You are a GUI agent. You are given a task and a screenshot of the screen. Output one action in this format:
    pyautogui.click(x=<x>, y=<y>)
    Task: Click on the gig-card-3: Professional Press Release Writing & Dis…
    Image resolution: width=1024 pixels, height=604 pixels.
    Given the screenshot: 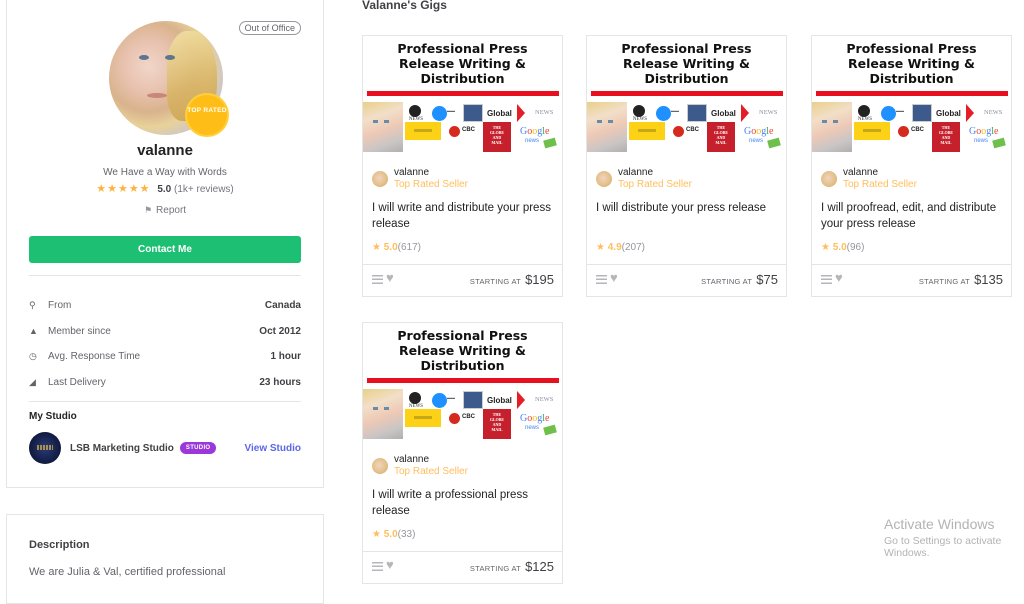 What is the action you would take?
    pyautogui.click(x=911, y=166)
    